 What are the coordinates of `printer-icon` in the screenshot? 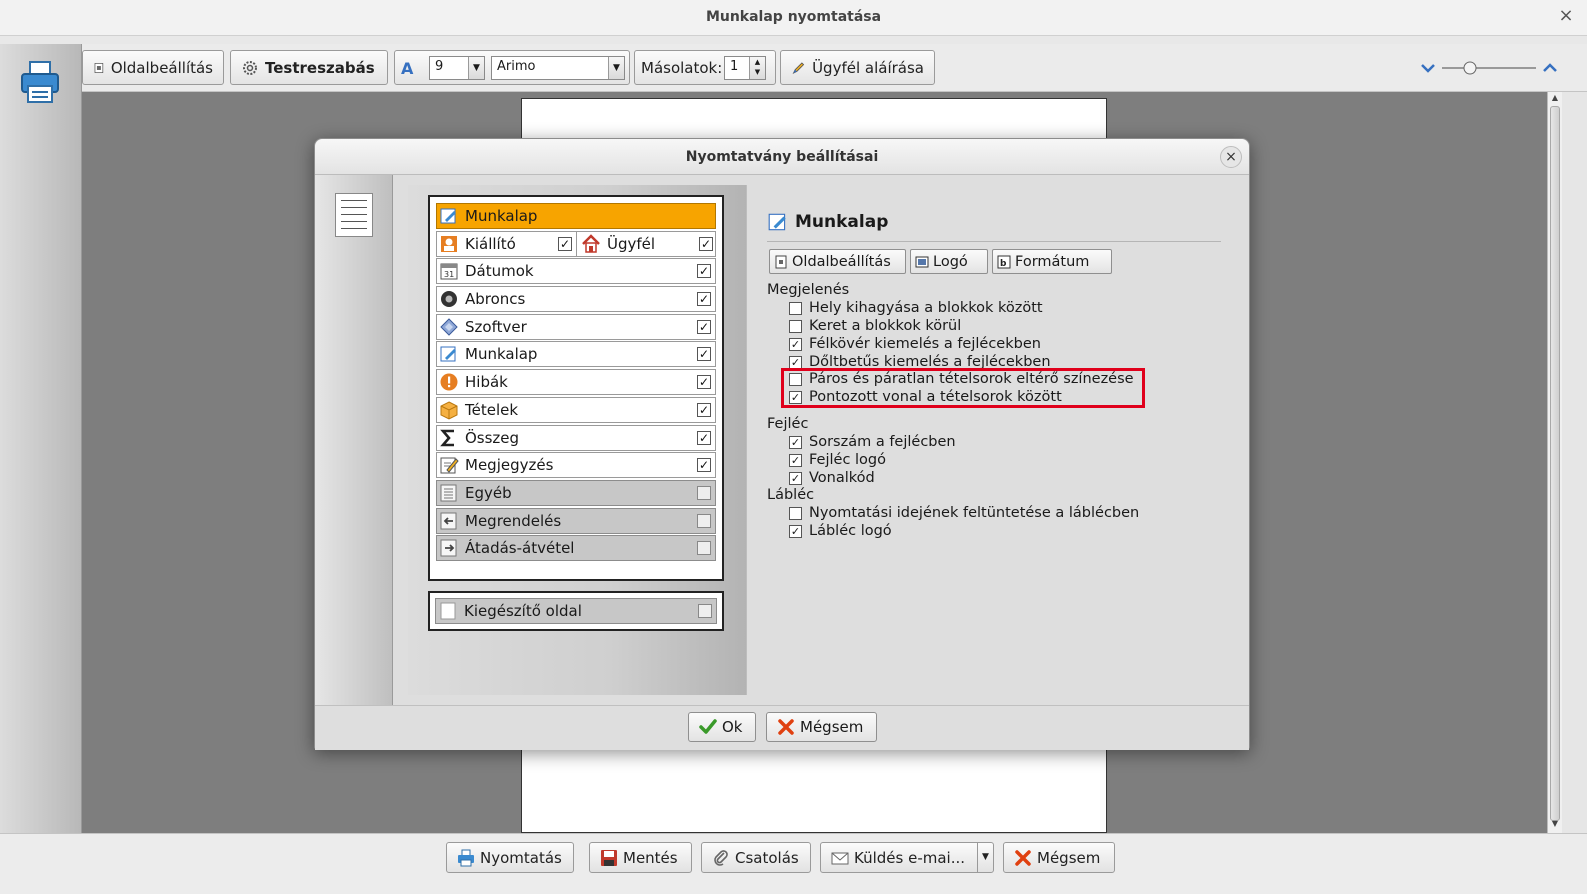 It's located at (40, 82).